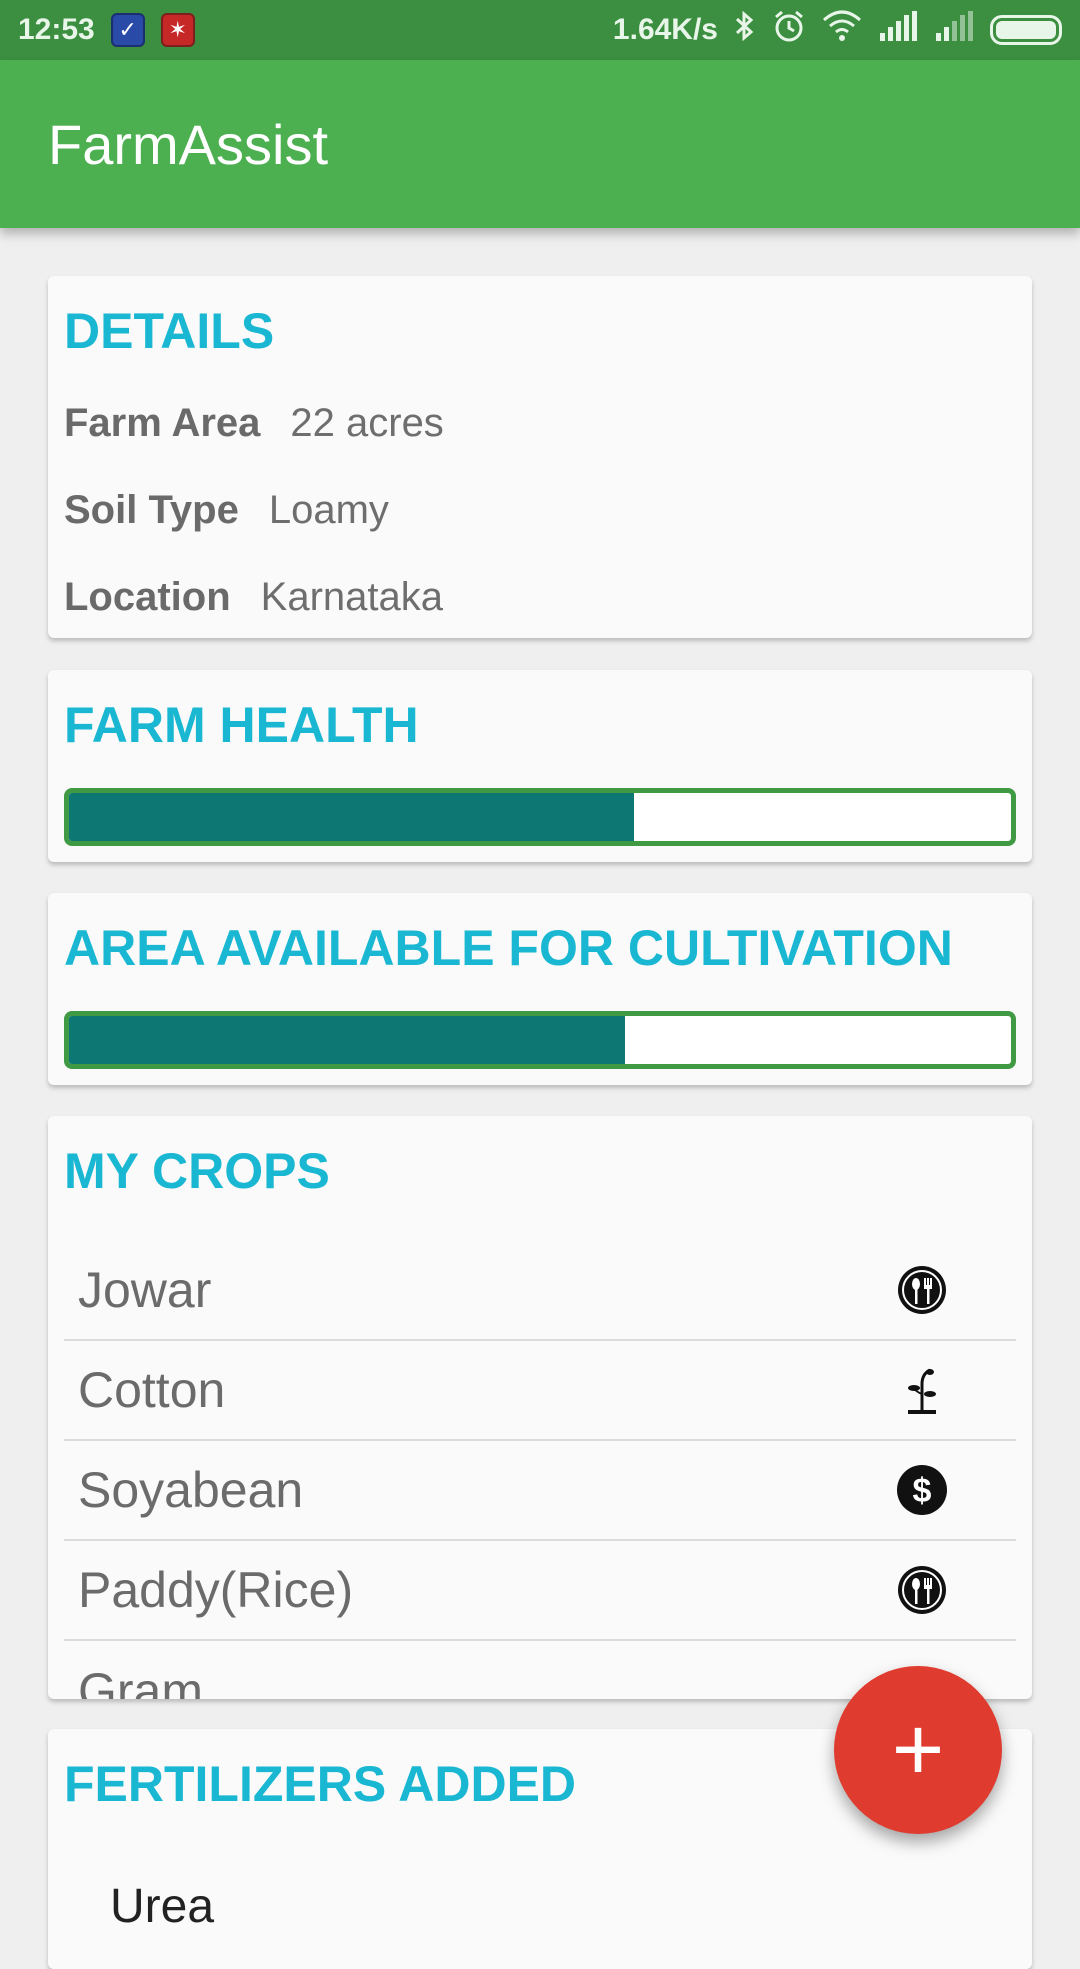 This screenshot has height=1969, width=1080. I want to click on area-available-card: AREA AVAILABLE FOR CULTIVATION, so click(540, 989).